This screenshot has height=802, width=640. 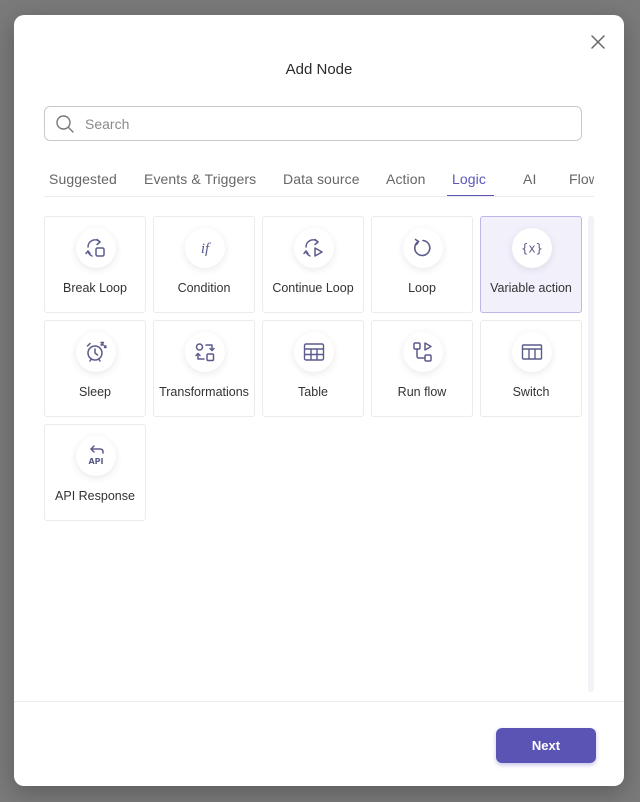 I want to click on node-card-switch: Switch, so click(x=531, y=368).